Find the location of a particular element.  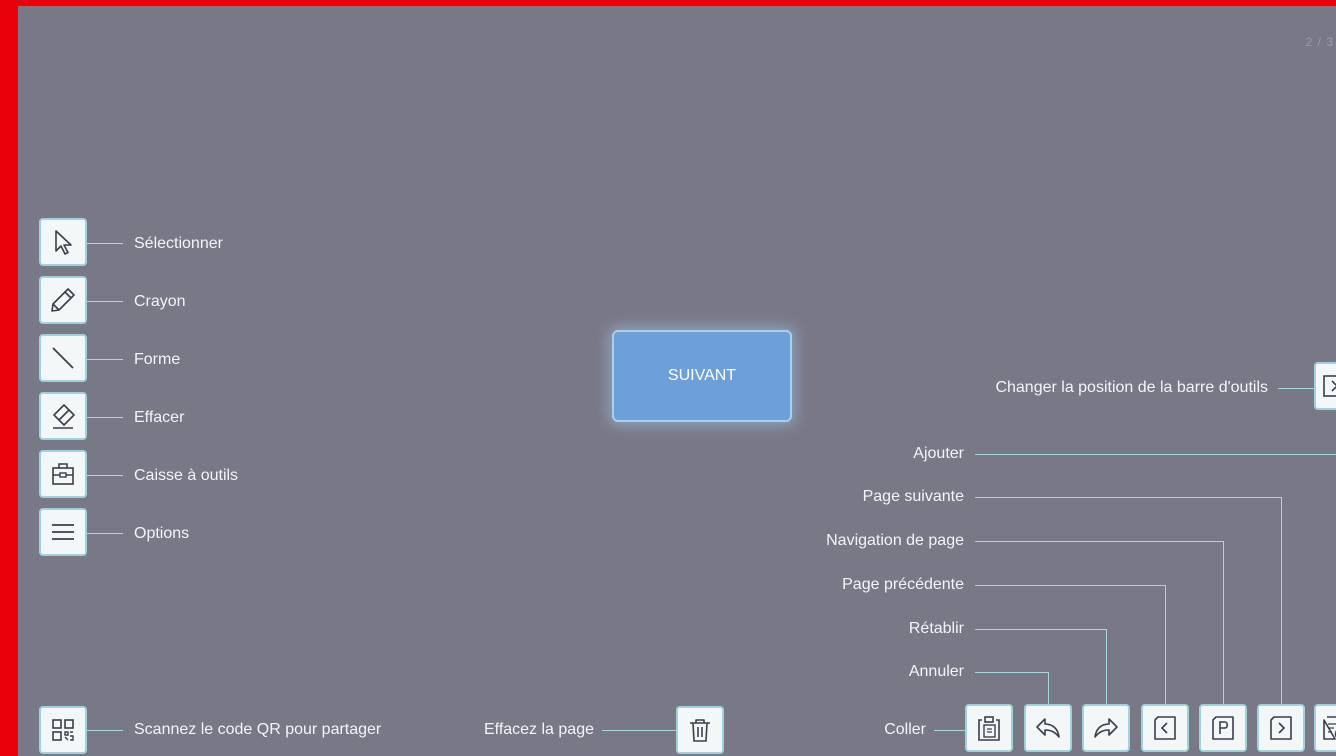

toolbox-label: Caisse à outils is located at coordinates (186, 475).